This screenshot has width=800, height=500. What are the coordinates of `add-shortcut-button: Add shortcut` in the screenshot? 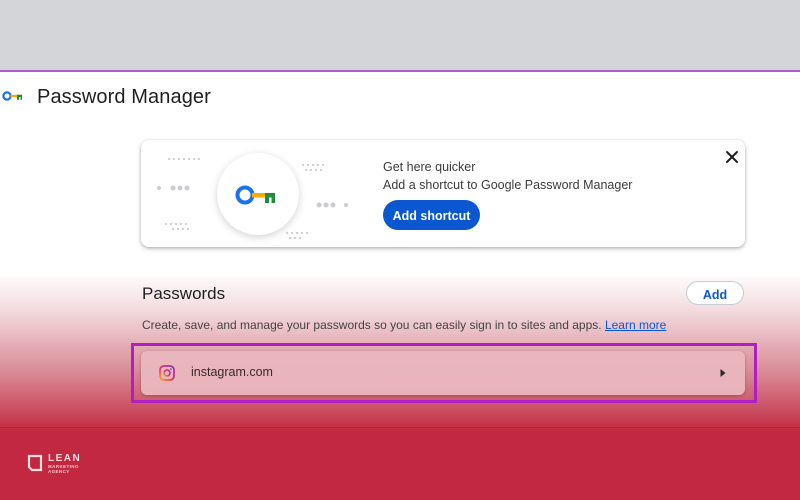 It's located at (431, 215).